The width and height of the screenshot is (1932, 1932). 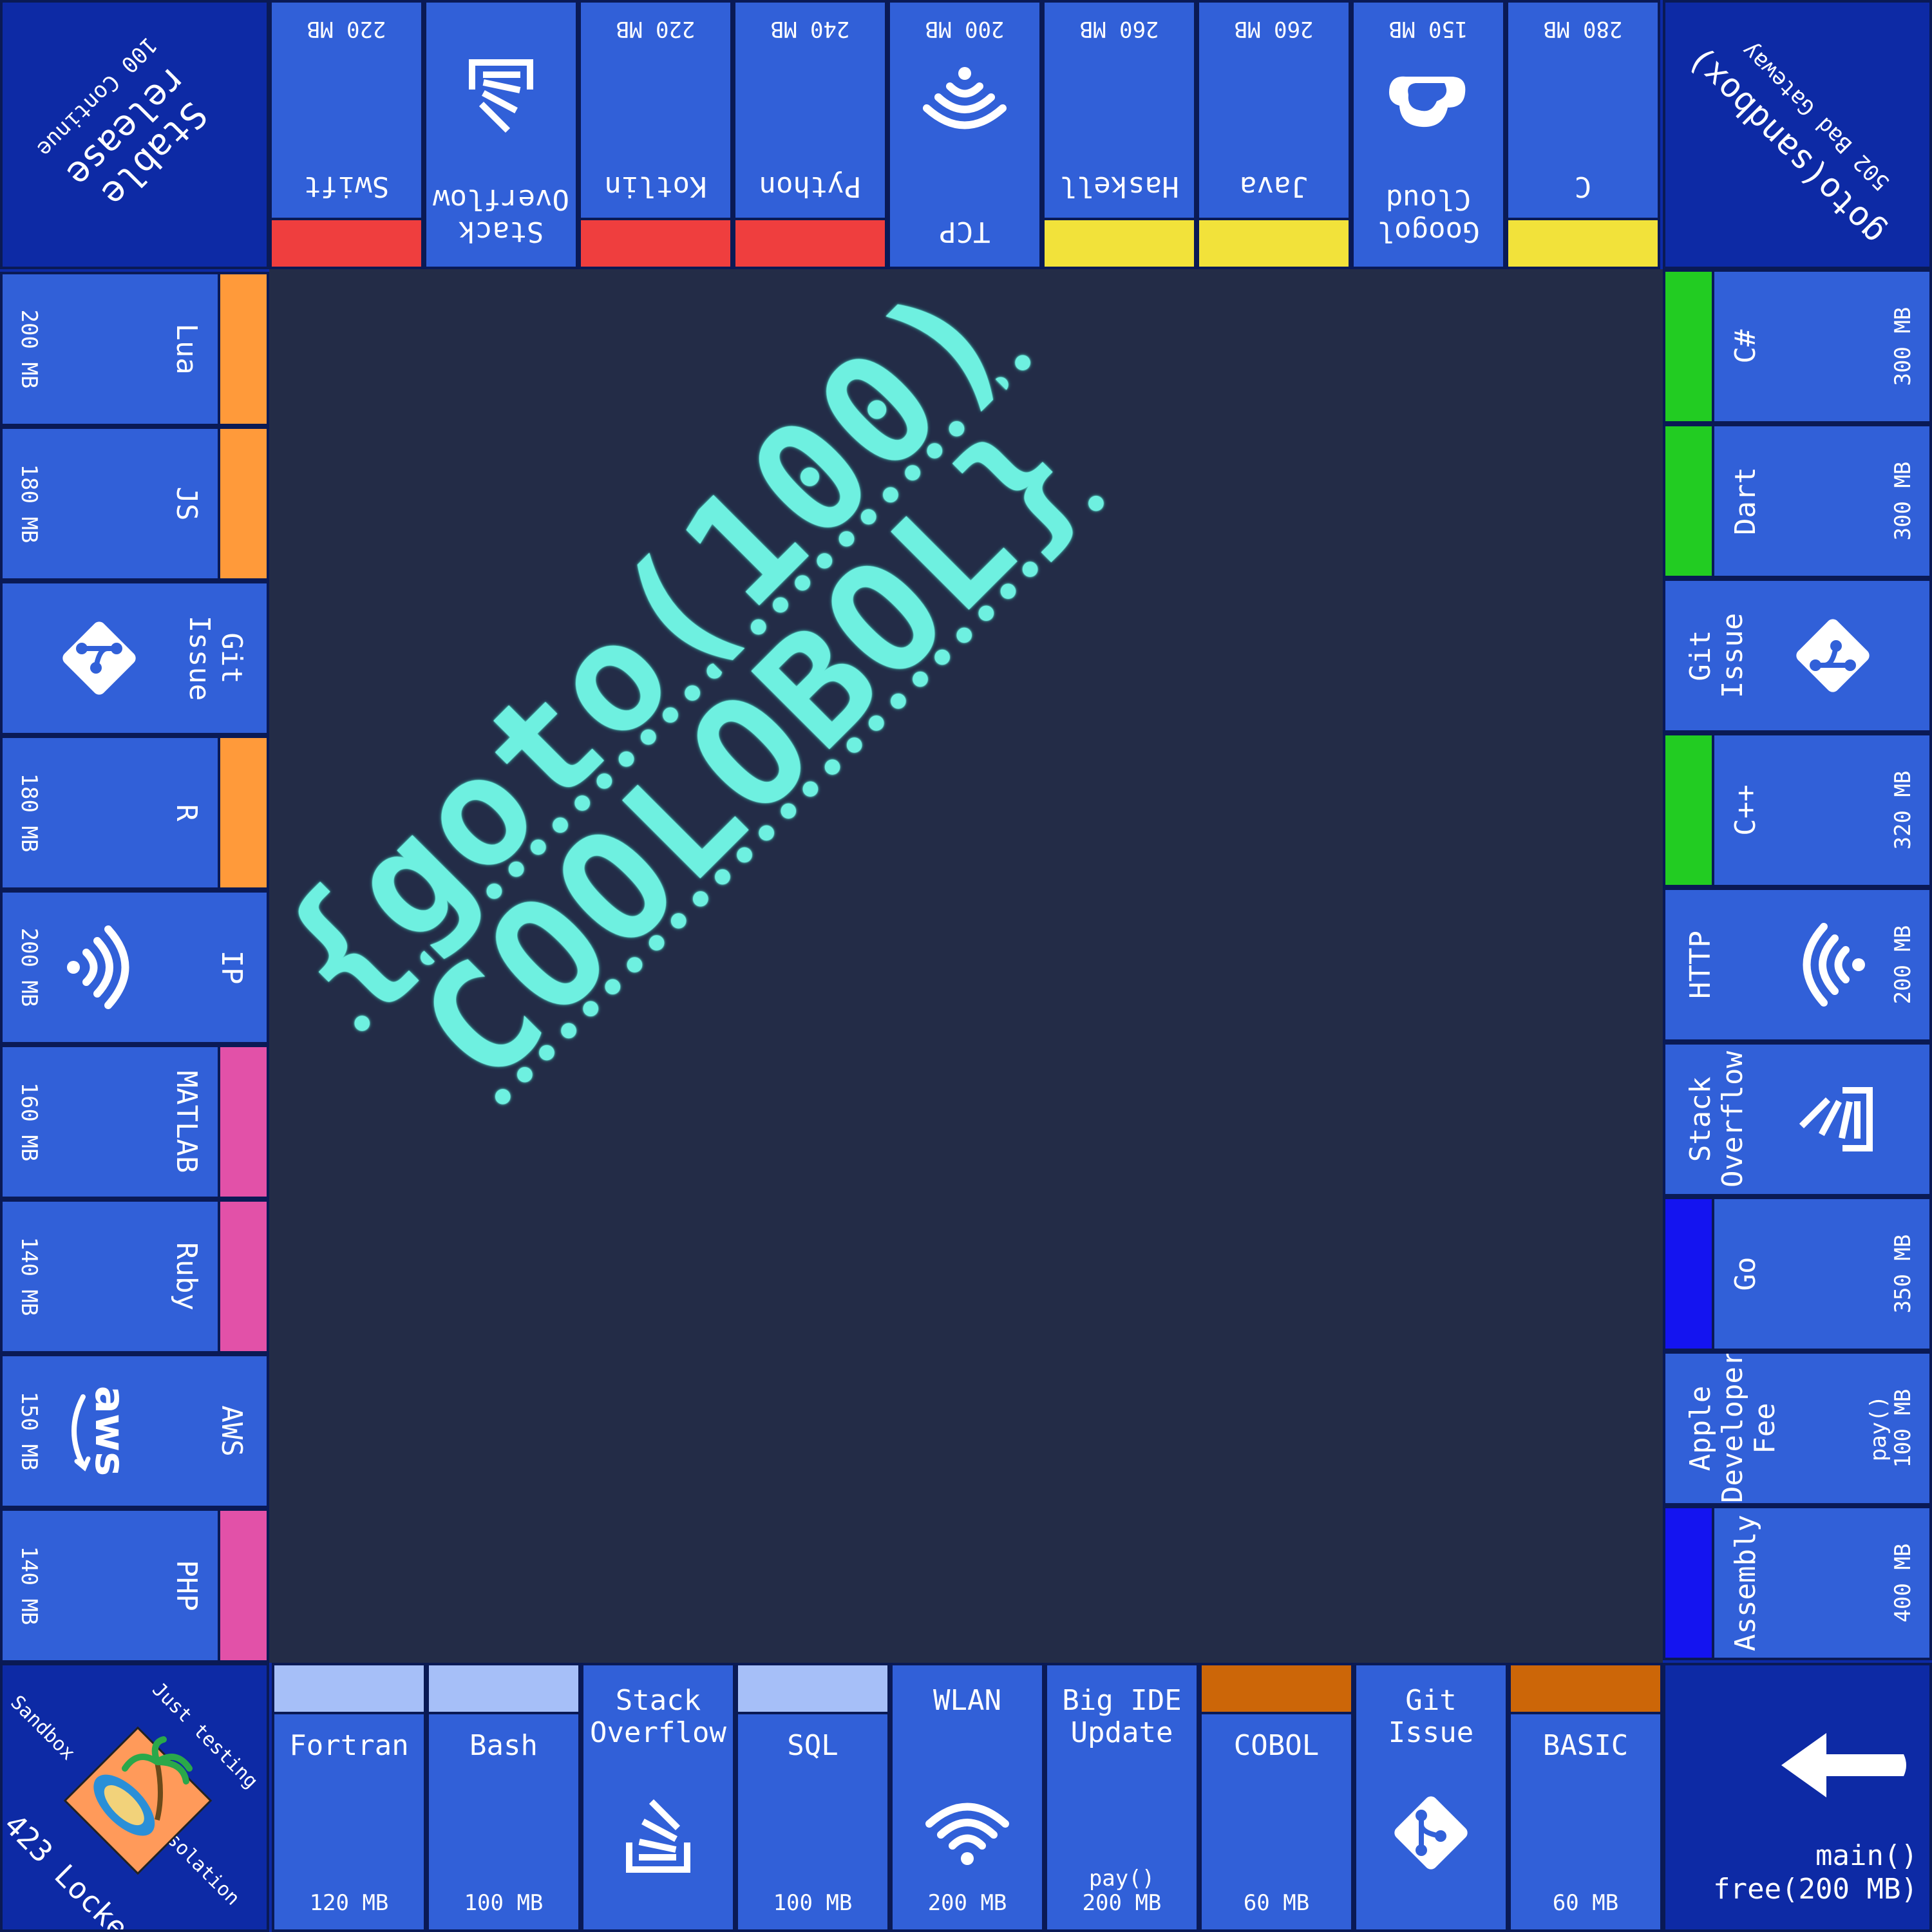 I want to click on start-line-2: free(200 MB), so click(x=1816, y=1890).